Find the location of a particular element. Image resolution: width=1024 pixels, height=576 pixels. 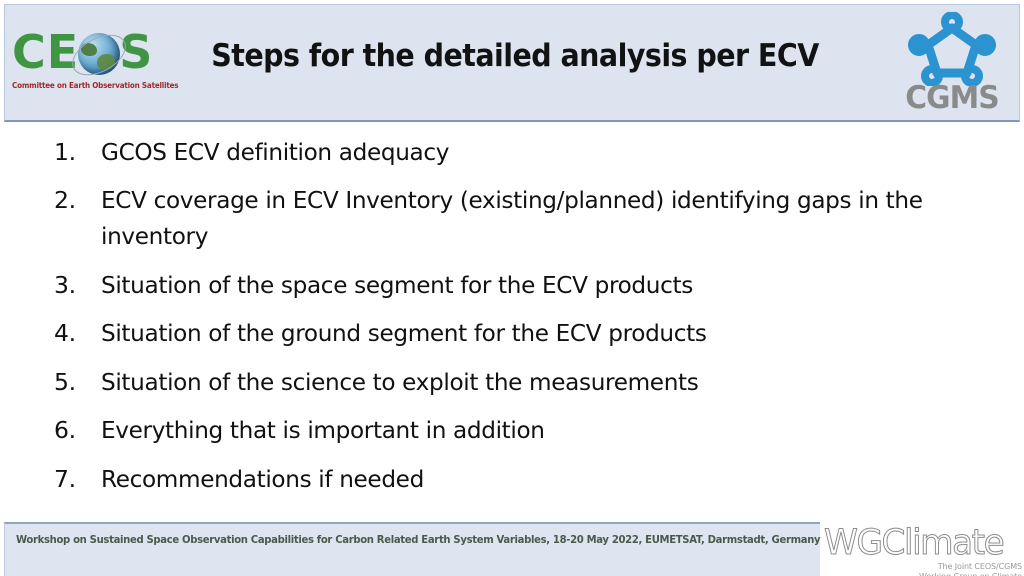

list-item-number: 7. is located at coordinates (65, 479).